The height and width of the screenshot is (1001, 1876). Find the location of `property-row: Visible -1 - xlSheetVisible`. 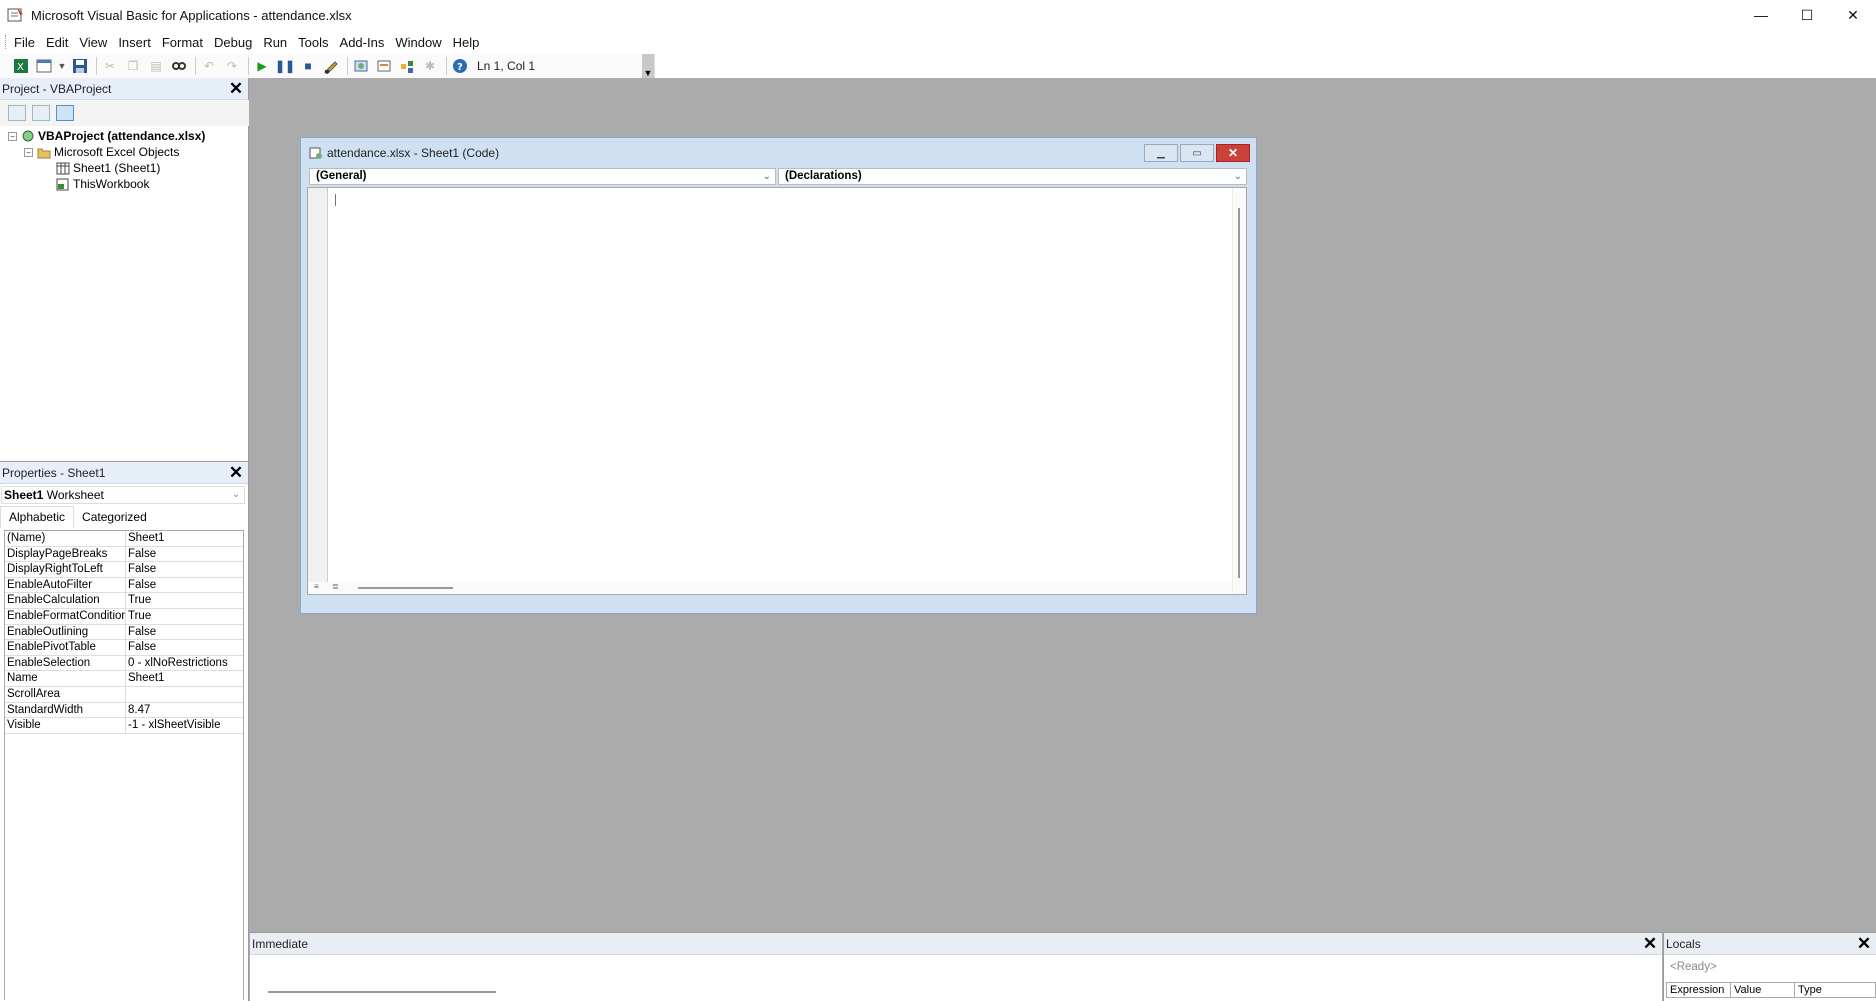

property-row: Visible -1 - xlSheetVisible is located at coordinates (124, 726).